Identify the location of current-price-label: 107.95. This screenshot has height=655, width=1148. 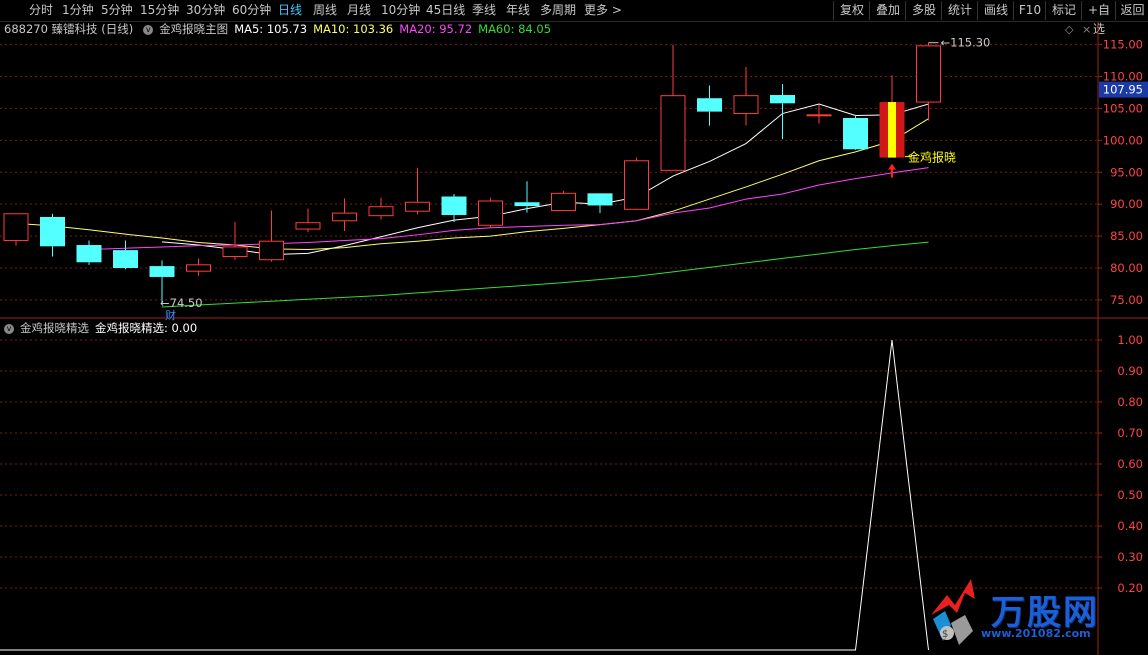
(1123, 90).